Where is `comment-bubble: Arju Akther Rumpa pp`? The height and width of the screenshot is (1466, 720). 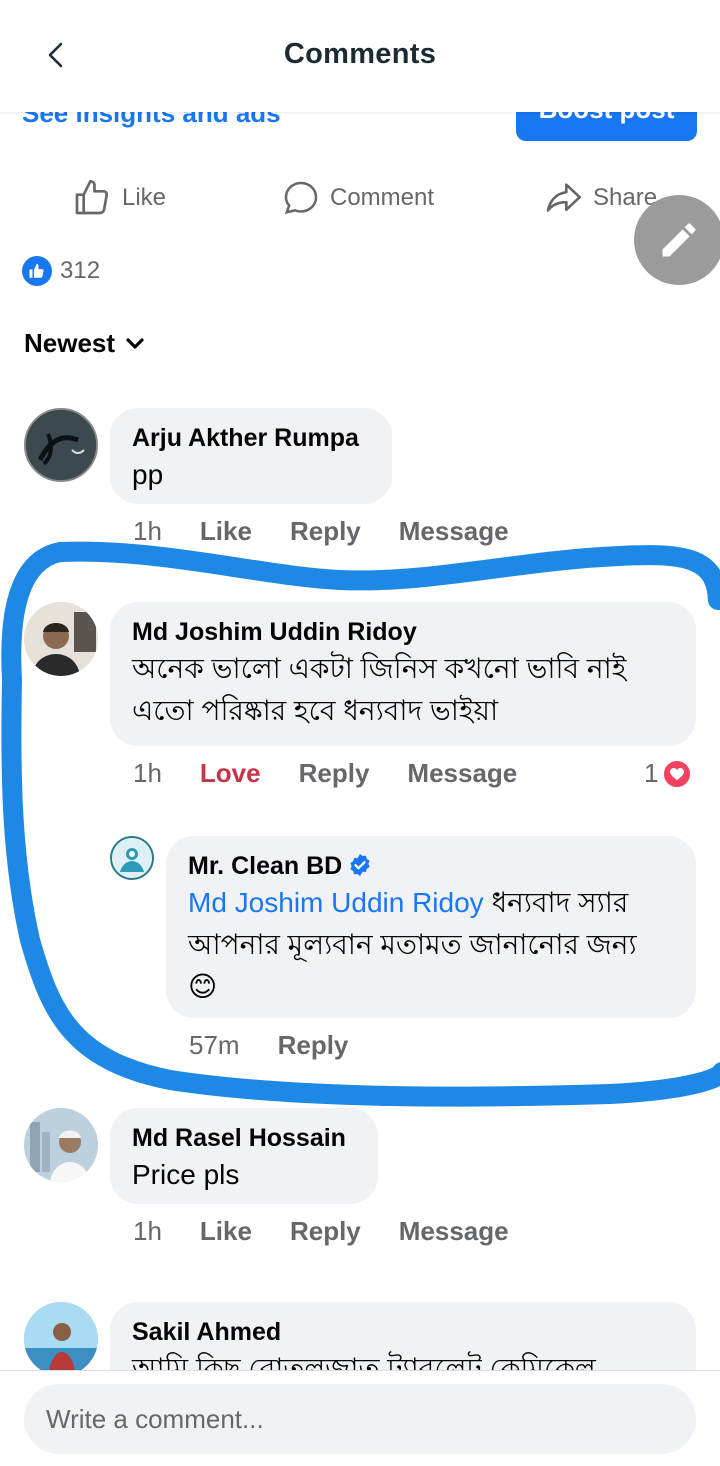 comment-bubble: Arju Akther Rumpa pp is located at coordinates (251, 456).